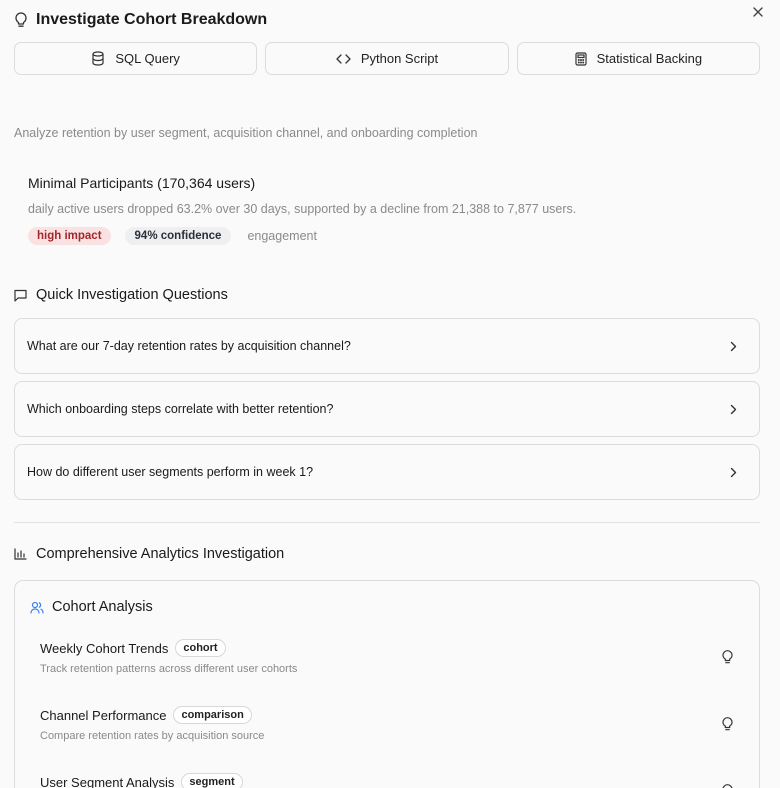  I want to click on database-icon, so click(98, 58).